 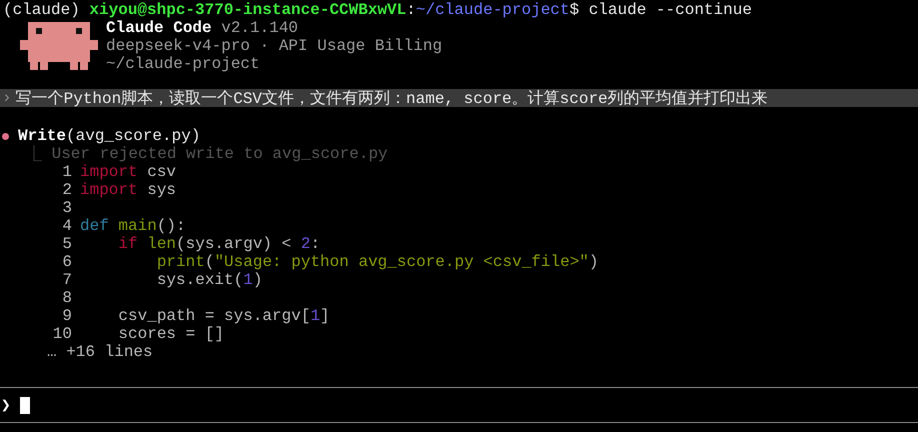 I want to click on more-lines: … +16 lines, so click(x=100, y=352).